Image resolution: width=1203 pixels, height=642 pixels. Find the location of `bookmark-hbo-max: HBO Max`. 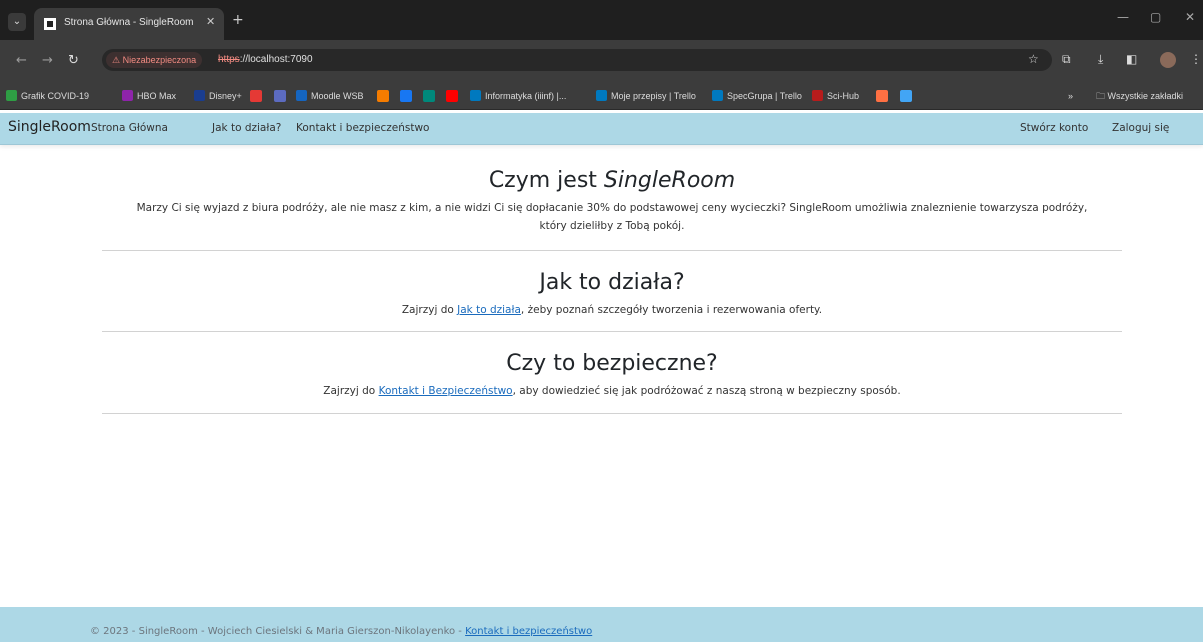

bookmark-hbo-max: HBO Max is located at coordinates (149, 96).